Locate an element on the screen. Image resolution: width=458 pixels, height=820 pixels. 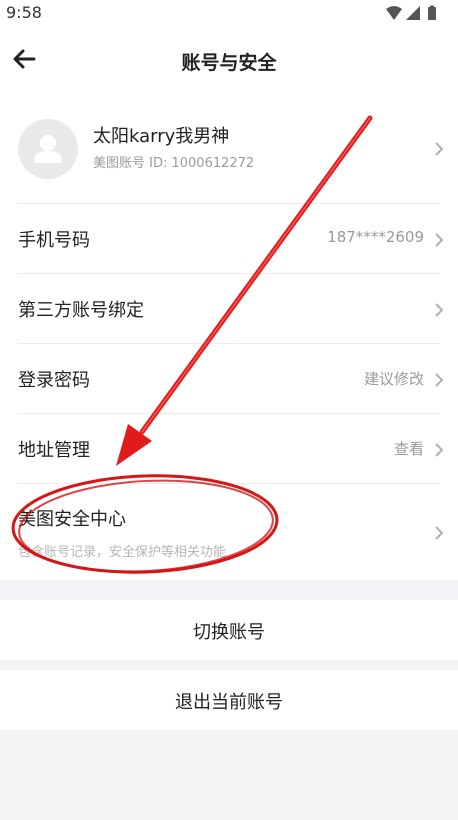
status-time: 9:58 is located at coordinates (24, 12).